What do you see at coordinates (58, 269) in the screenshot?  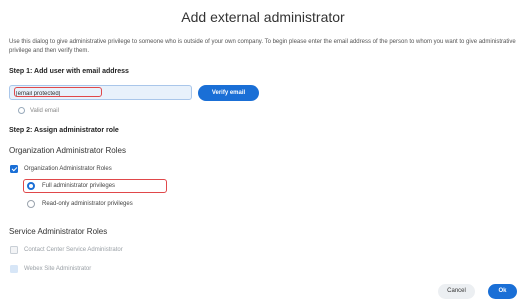 I see `webex-site-label: Webex Site Administrator` at bounding box center [58, 269].